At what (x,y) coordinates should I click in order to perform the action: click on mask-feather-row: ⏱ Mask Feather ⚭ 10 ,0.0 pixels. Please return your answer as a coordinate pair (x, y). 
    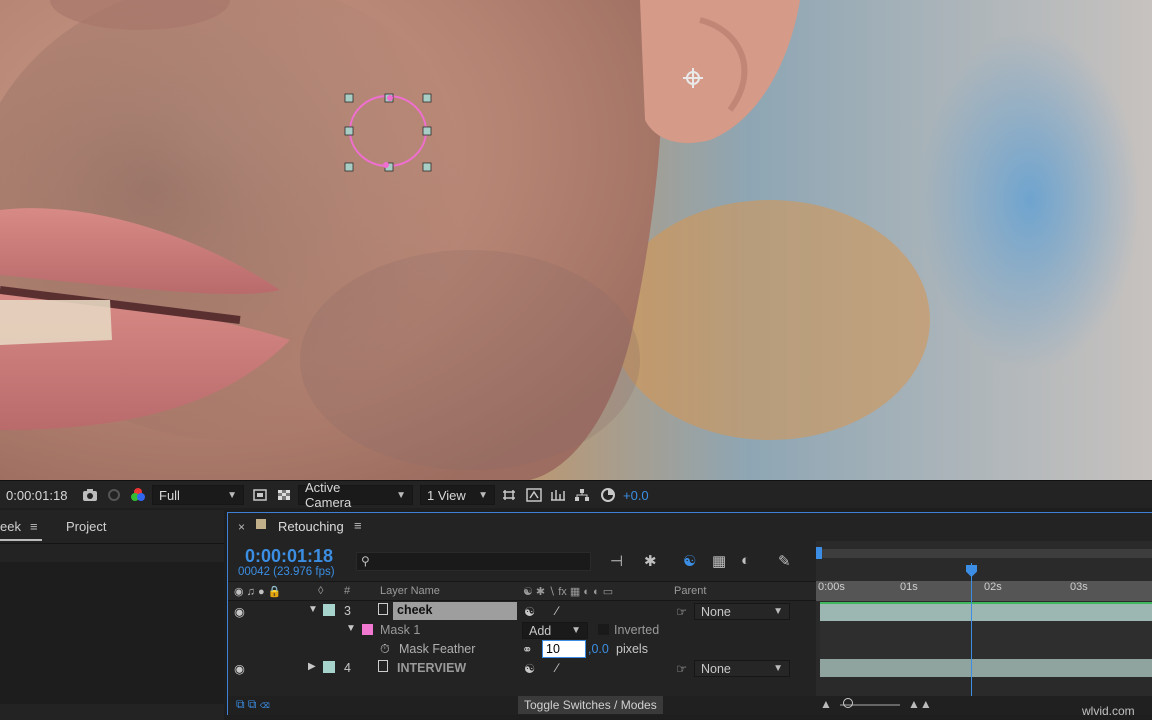
    Looking at the image, I should click on (522, 649).